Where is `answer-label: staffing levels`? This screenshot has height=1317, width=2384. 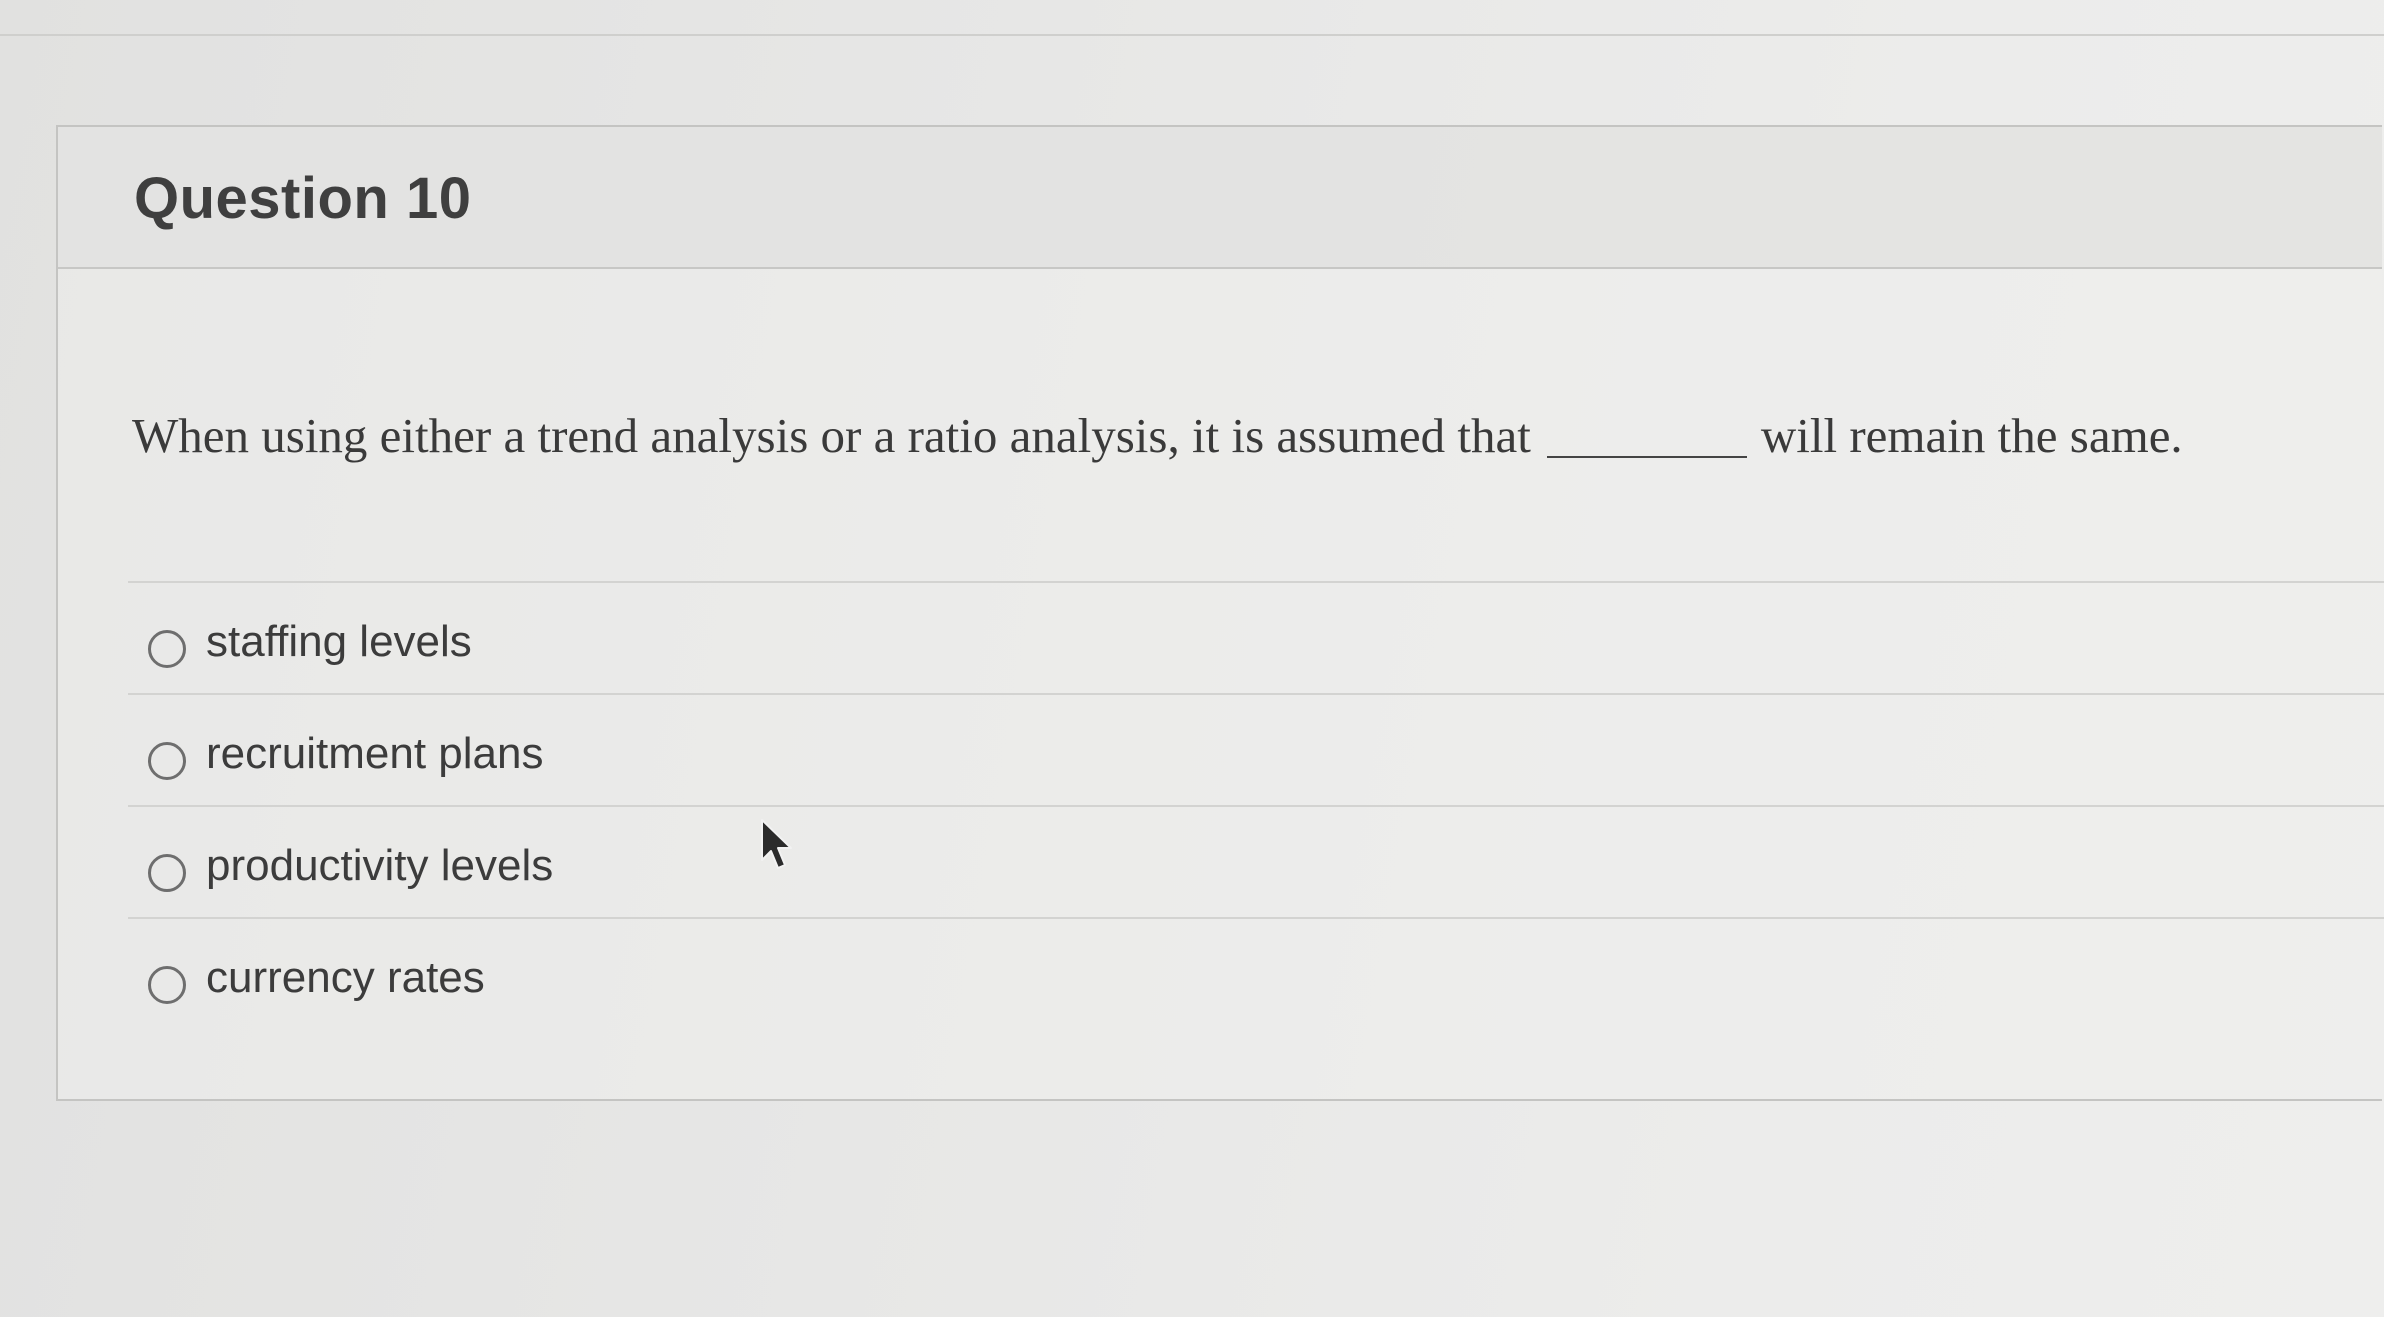 answer-label: staffing levels is located at coordinates (339, 642).